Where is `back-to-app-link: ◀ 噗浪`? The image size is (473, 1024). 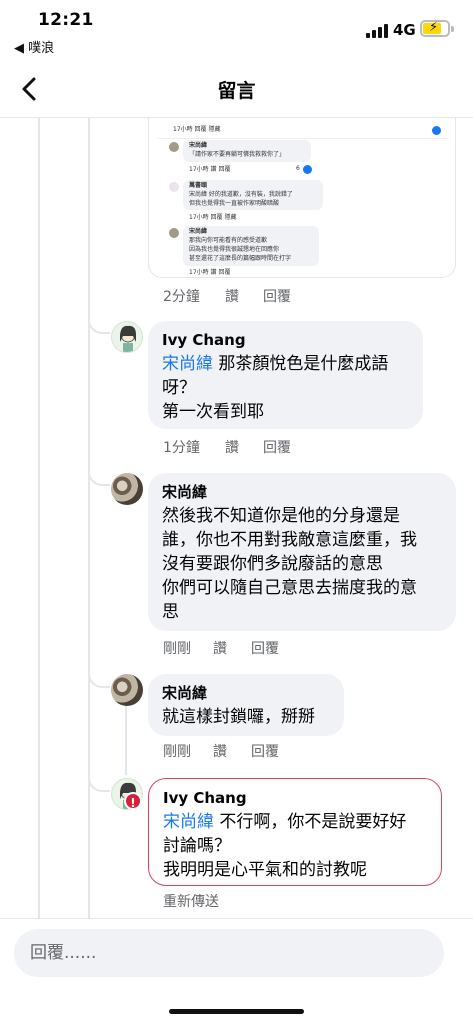 back-to-app-link: ◀ 噗浪 is located at coordinates (34, 46).